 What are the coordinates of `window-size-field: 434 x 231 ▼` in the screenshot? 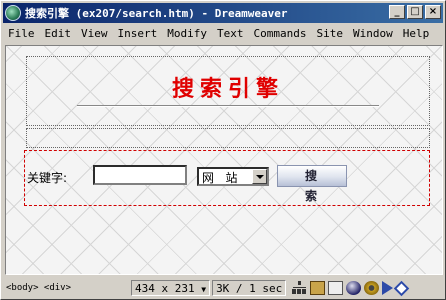 It's located at (171, 288).